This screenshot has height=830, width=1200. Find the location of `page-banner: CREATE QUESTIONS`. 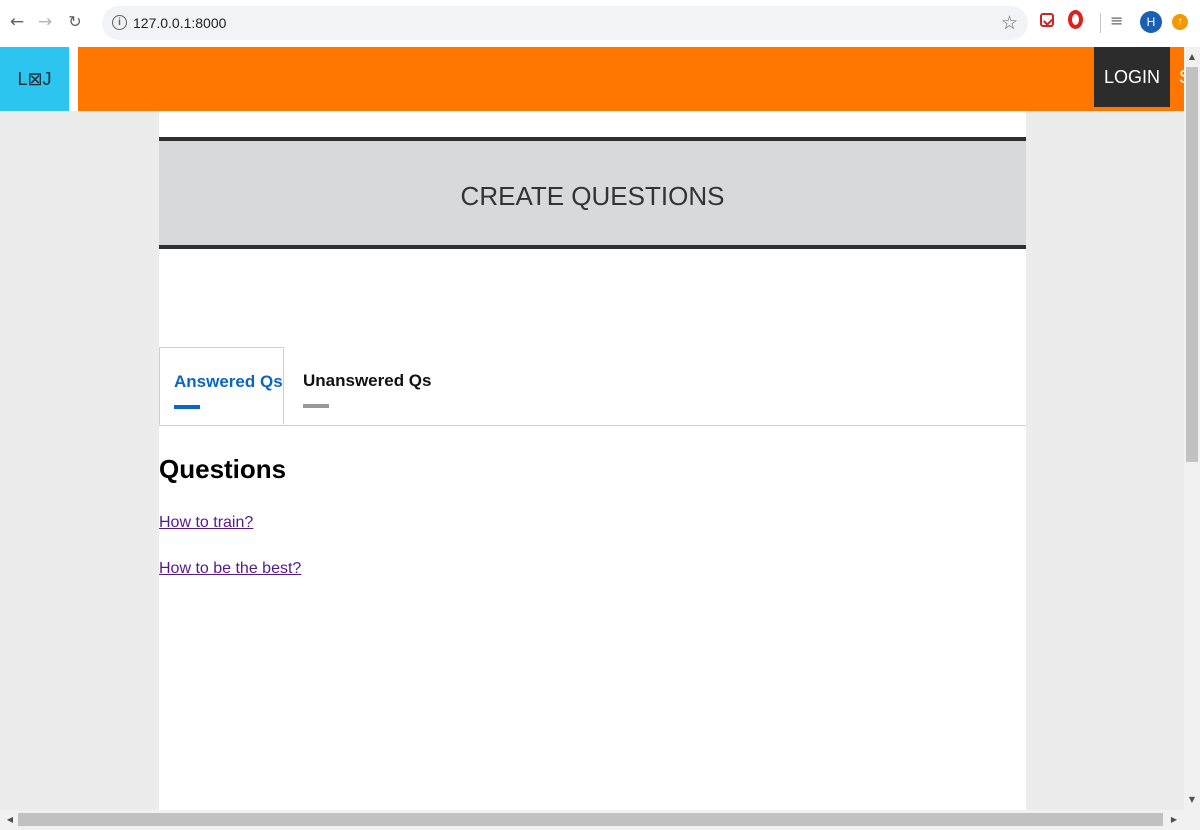

page-banner: CREATE QUESTIONS is located at coordinates (592, 193).